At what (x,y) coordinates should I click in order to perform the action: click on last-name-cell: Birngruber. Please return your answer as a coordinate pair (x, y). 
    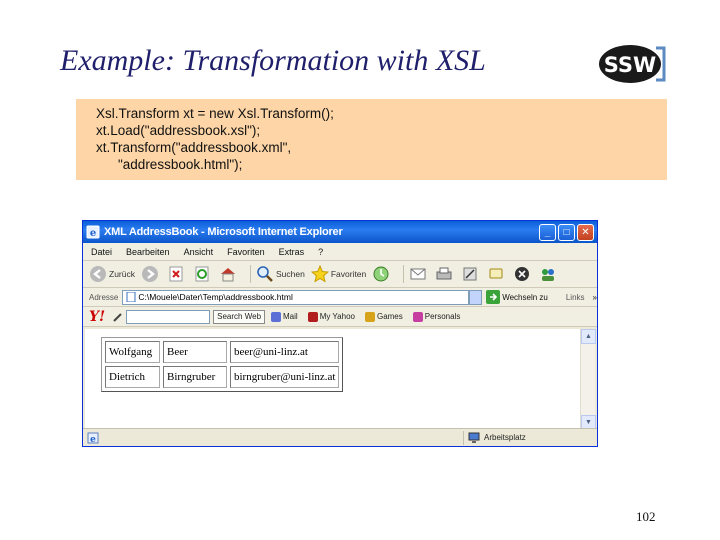
    Looking at the image, I should click on (195, 377).